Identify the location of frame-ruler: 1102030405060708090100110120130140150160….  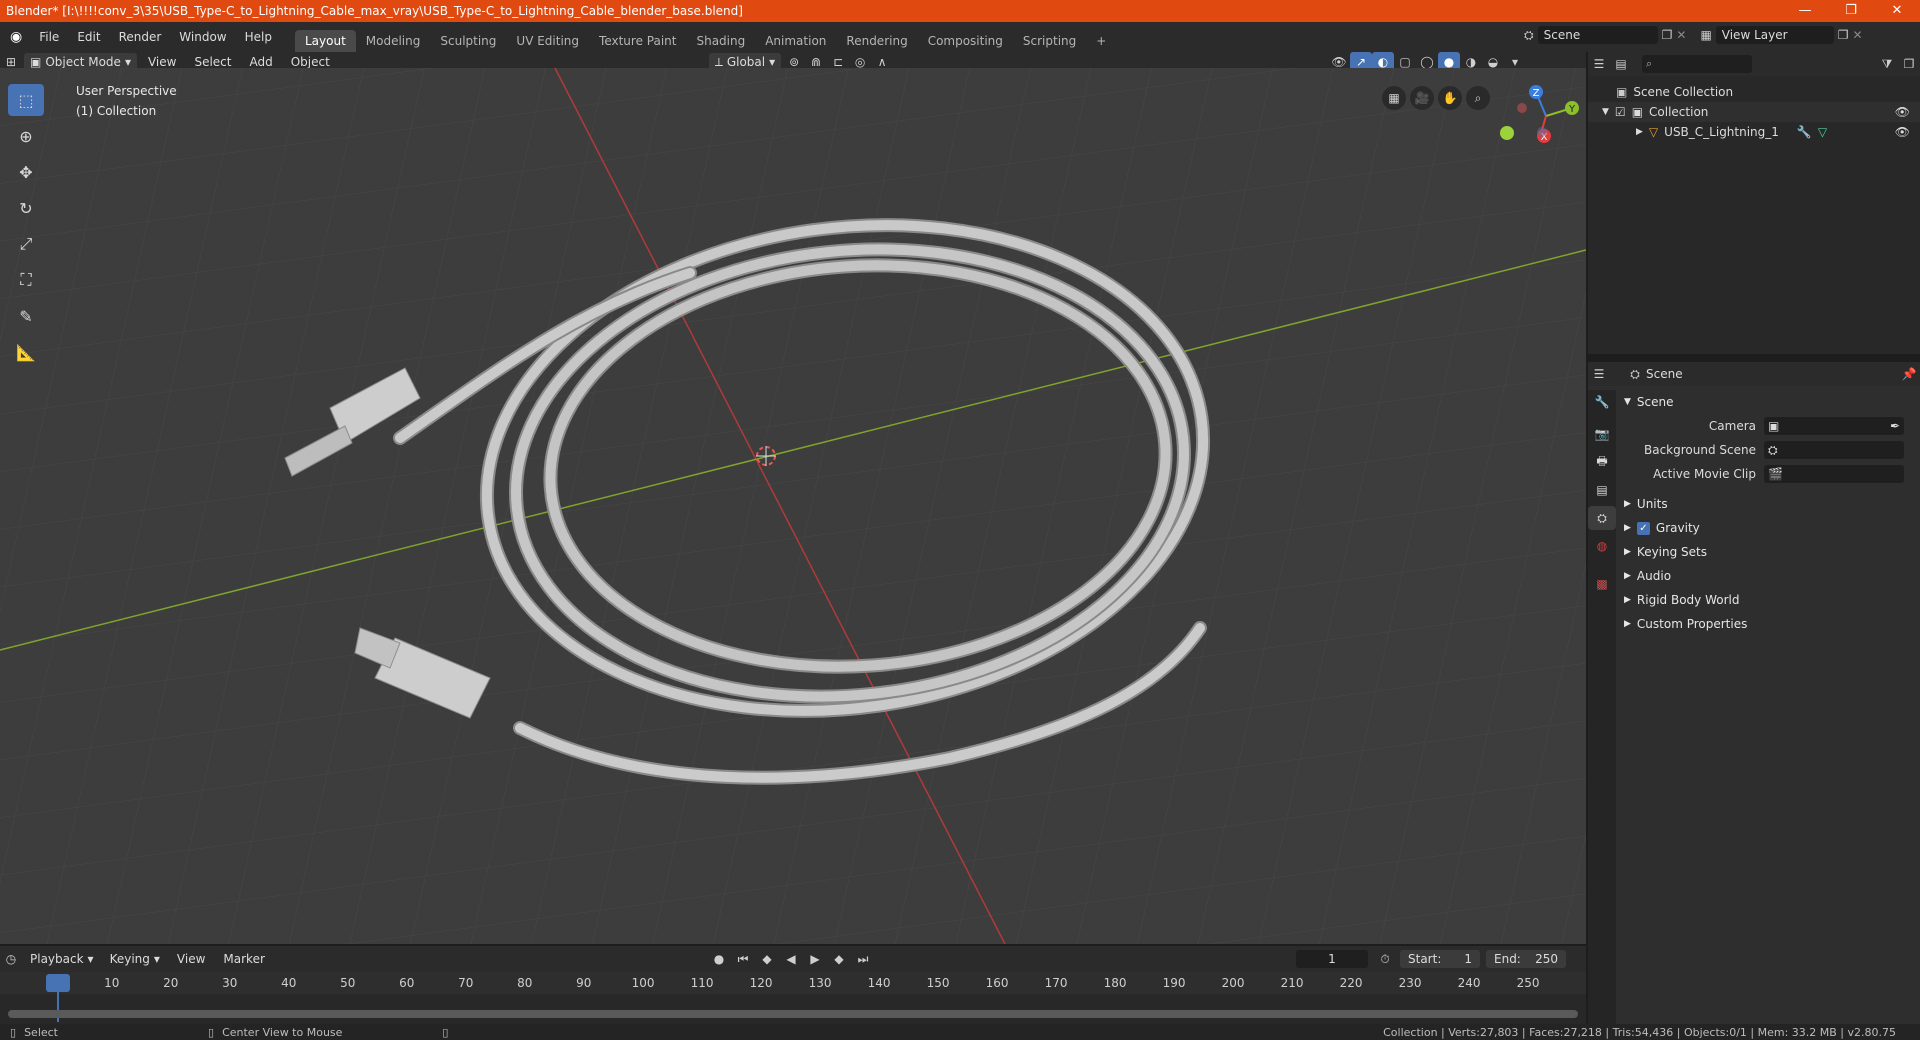
(793, 983).